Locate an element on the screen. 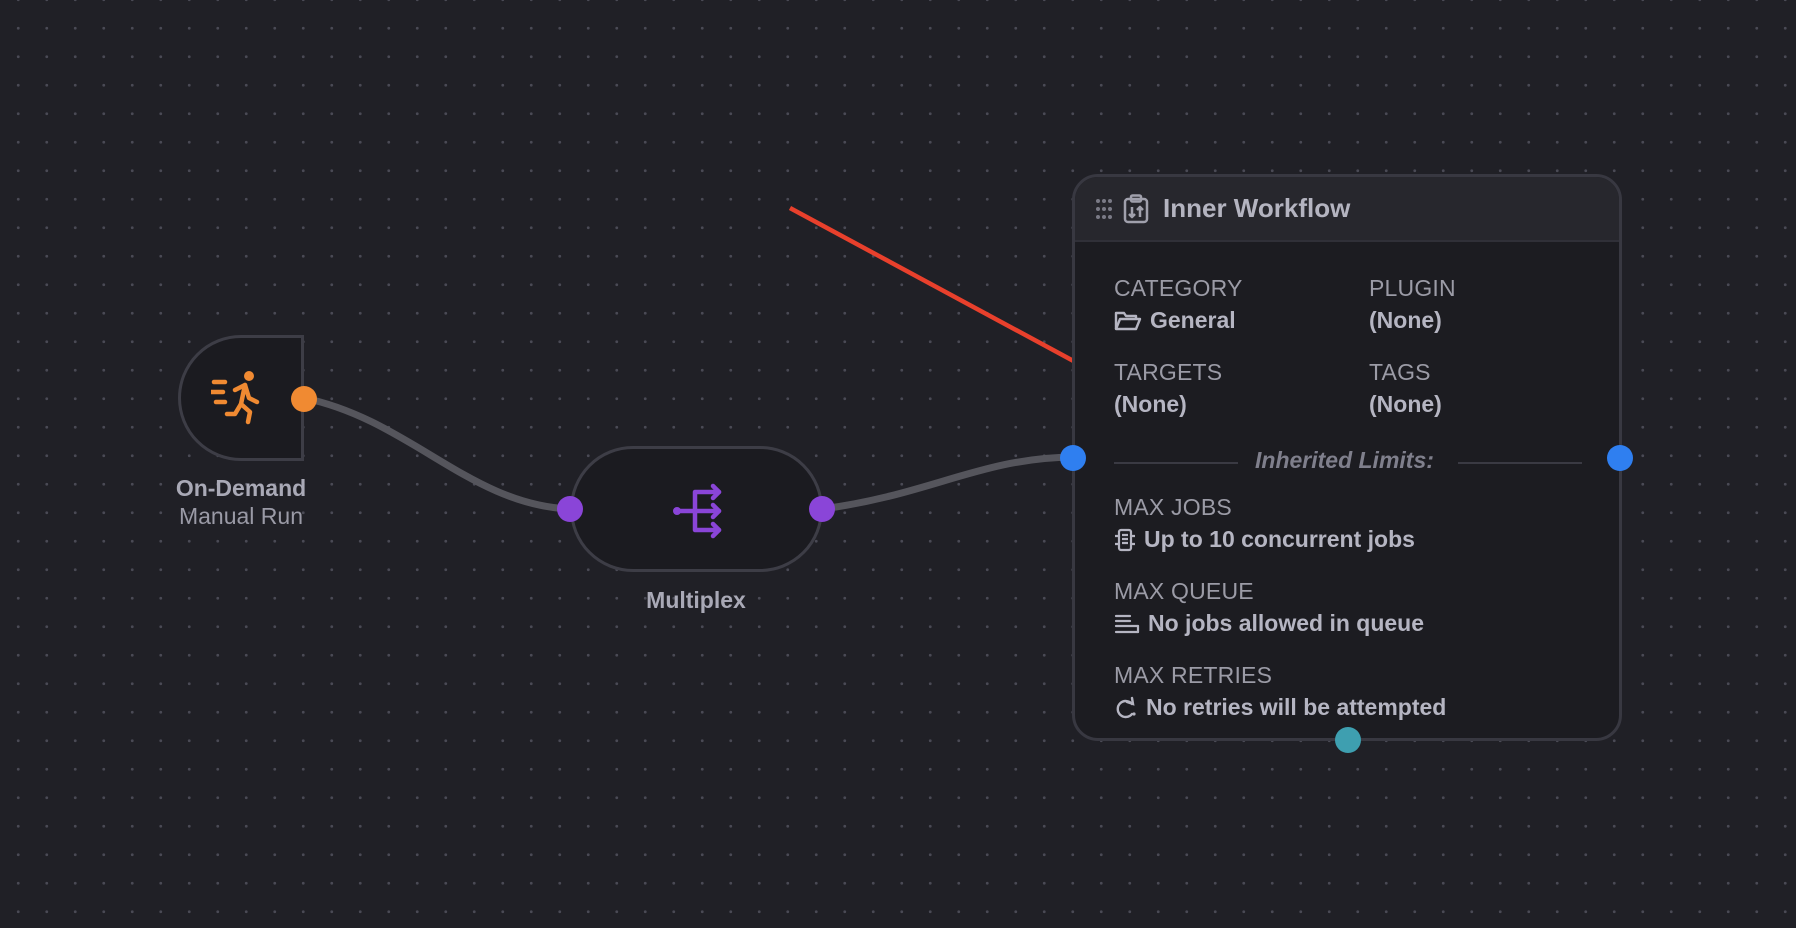 This screenshot has width=1796, height=928. targets-field: TARGETS (None) is located at coordinates (1168, 388).